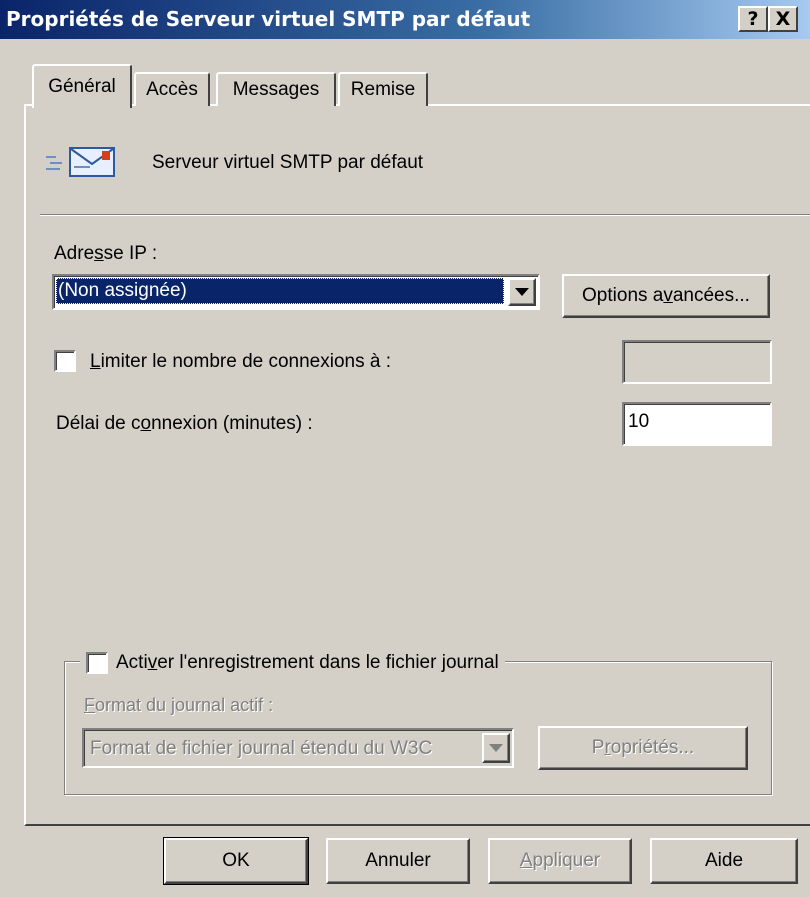 This screenshot has height=897, width=810. What do you see at coordinates (560, 861) in the screenshot?
I see `apply-button: Appliquer` at bounding box center [560, 861].